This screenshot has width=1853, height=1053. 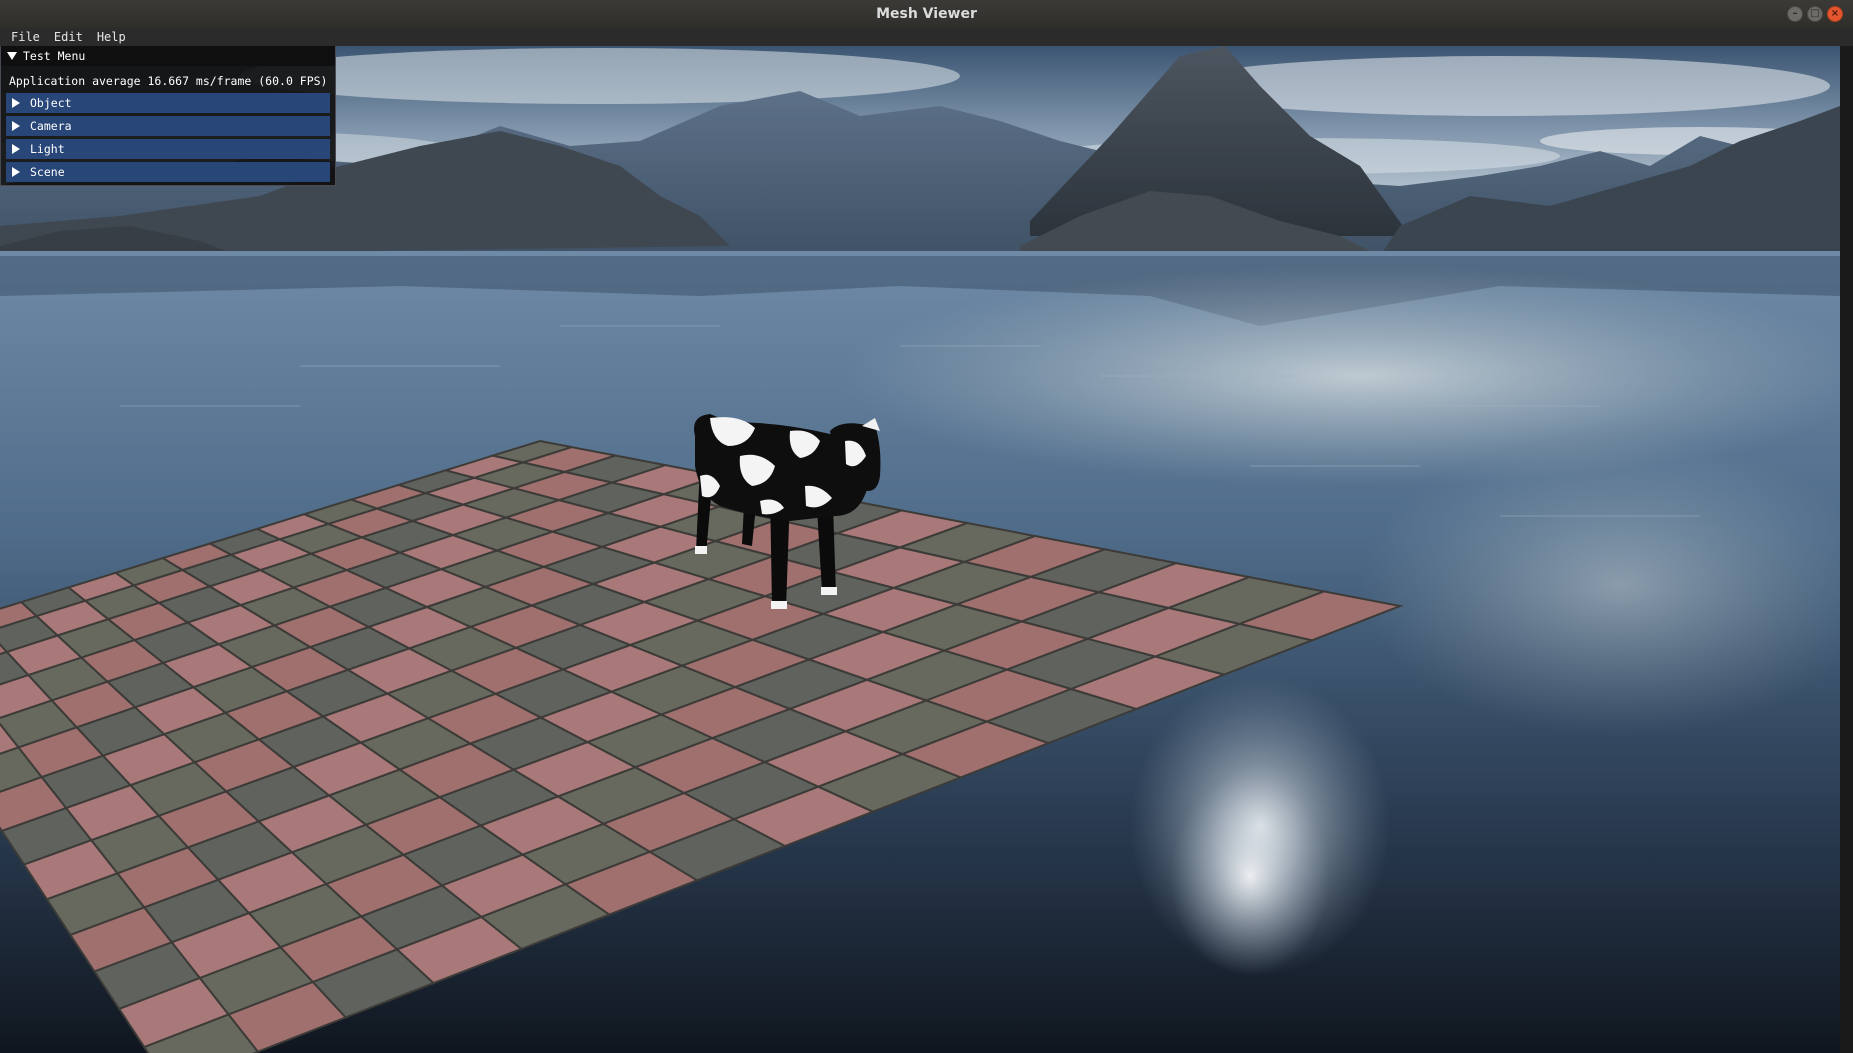 What do you see at coordinates (47, 149) in the screenshot?
I see `header-light-label: Light` at bounding box center [47, 149].